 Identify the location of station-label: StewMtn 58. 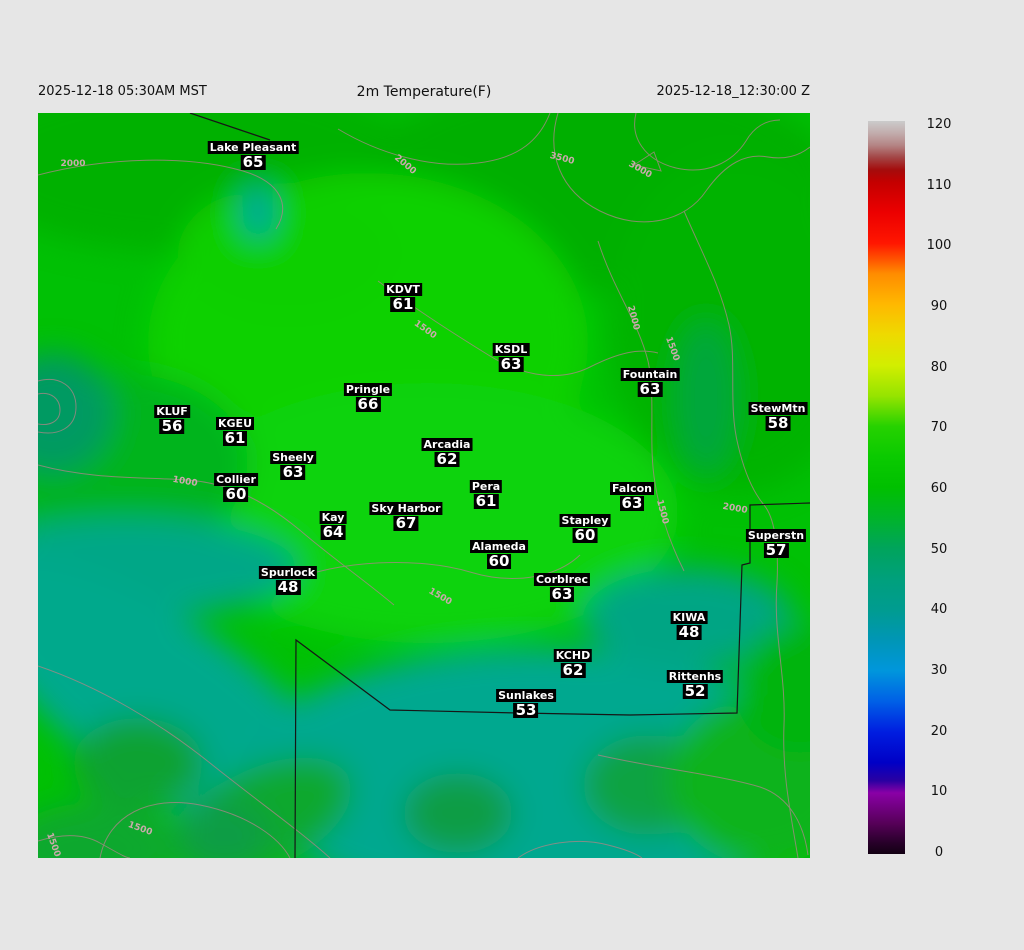
(778, 415).